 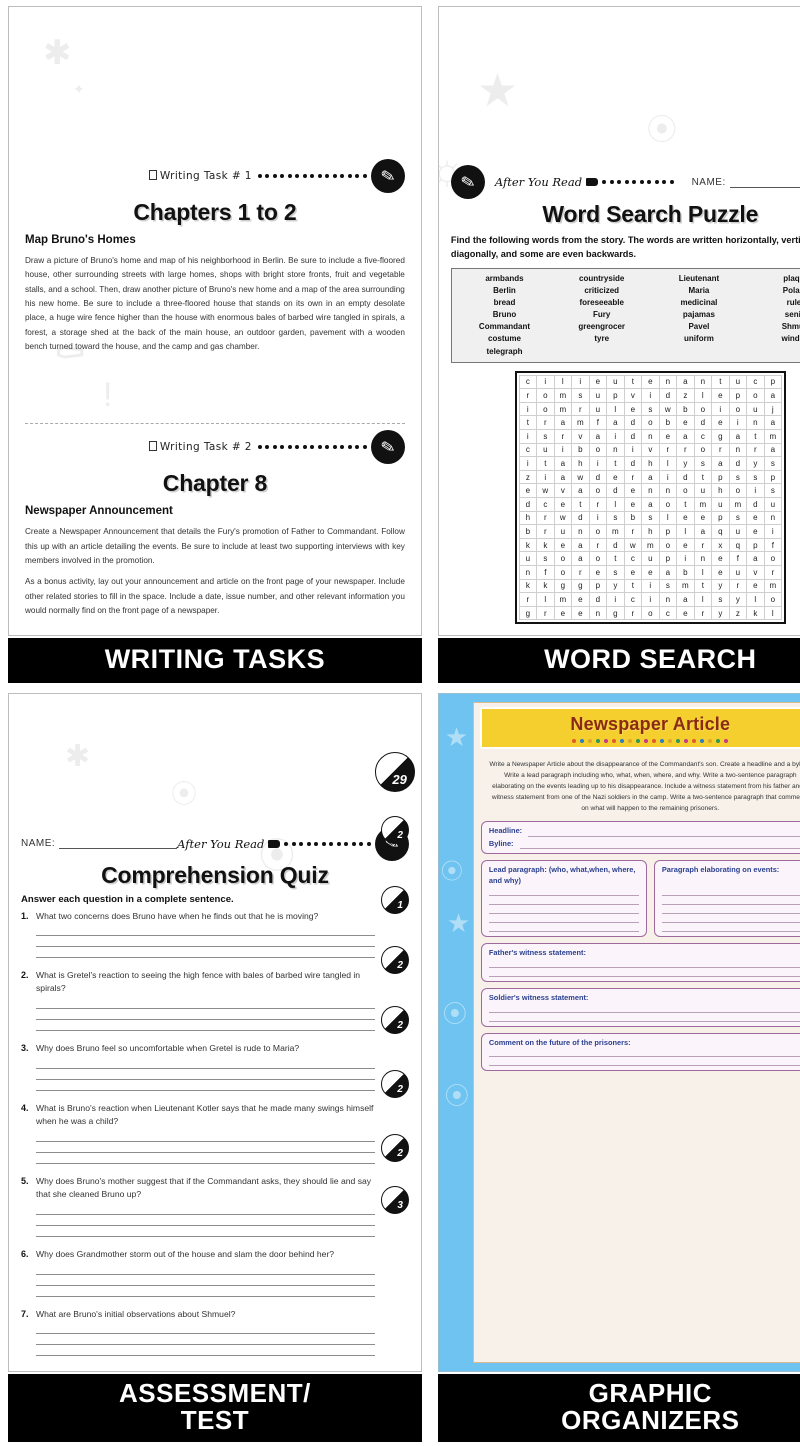 I want to click on father-statement-box: Father's witness statement:, so click(x=640, y=962).